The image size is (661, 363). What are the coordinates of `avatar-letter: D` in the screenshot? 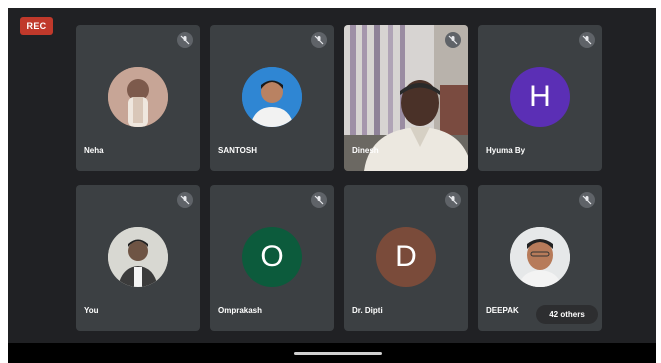 It's located at (406, 257).